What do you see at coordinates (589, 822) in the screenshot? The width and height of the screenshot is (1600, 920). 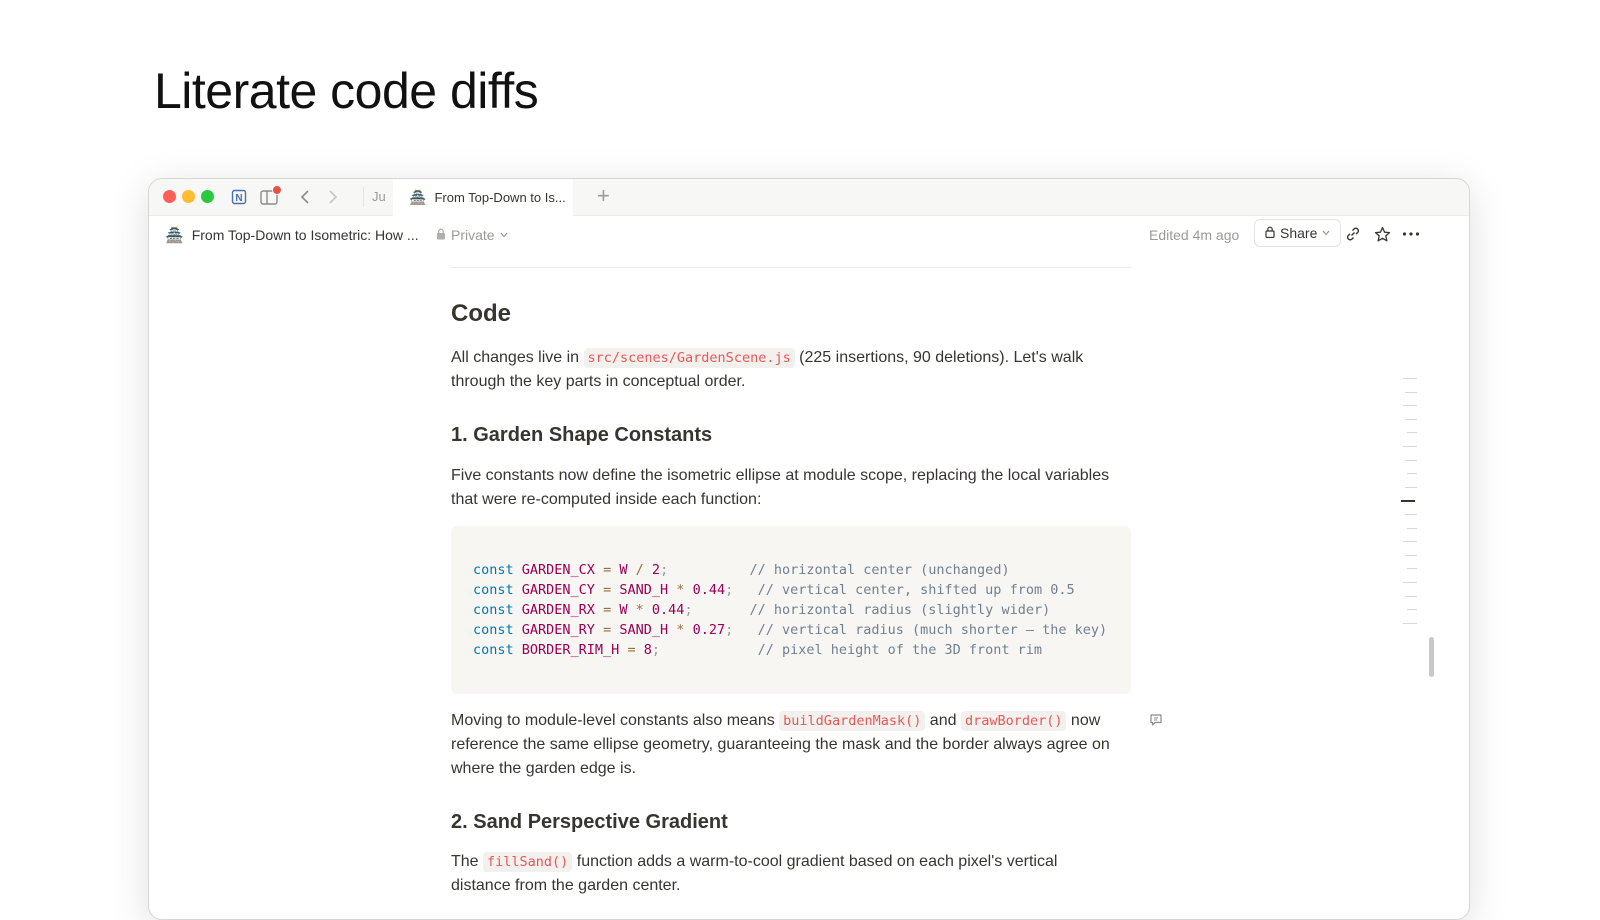 I see `heading-section-2: 2. Sand Perspective Gradient` at bounding box center [589, 822].